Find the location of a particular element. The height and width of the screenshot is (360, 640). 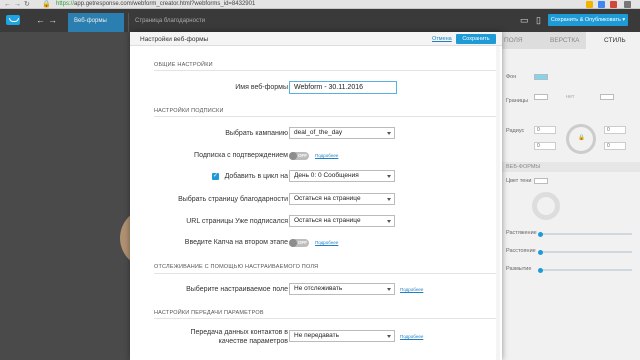

radius-bottom-right-input: 0 is located at coordinates (615, 146).